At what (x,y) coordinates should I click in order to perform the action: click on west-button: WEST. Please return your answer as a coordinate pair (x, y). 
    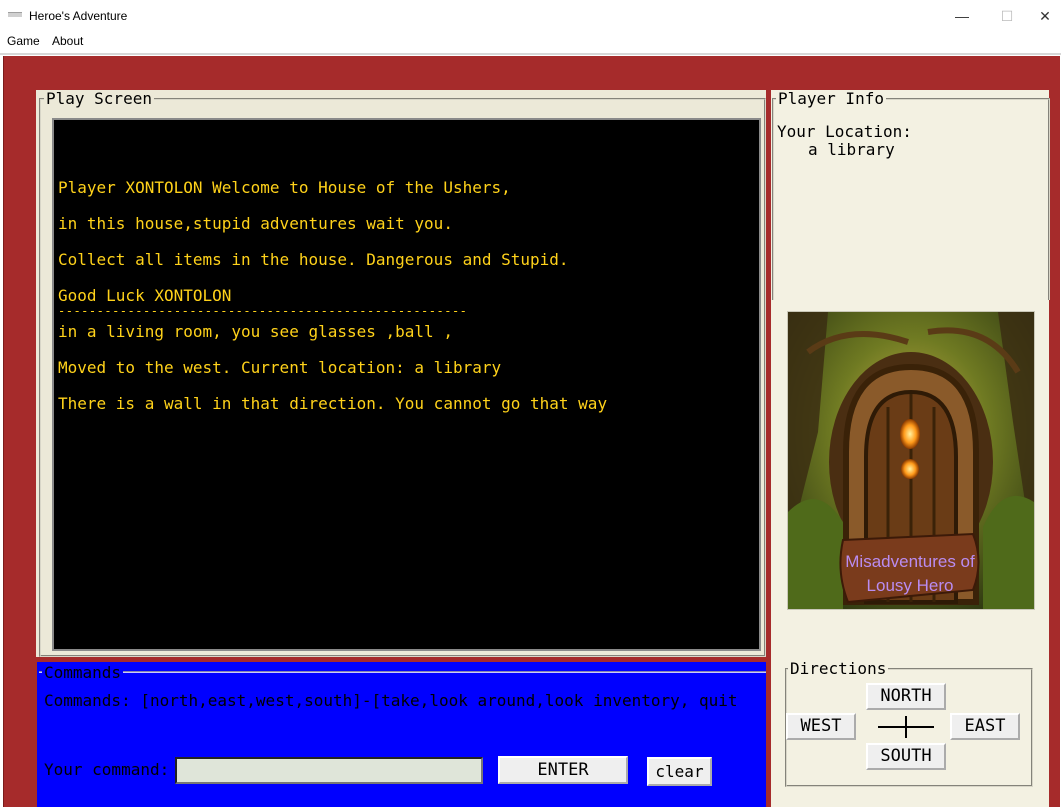
    Looking at the image, I should click on (821, 726).